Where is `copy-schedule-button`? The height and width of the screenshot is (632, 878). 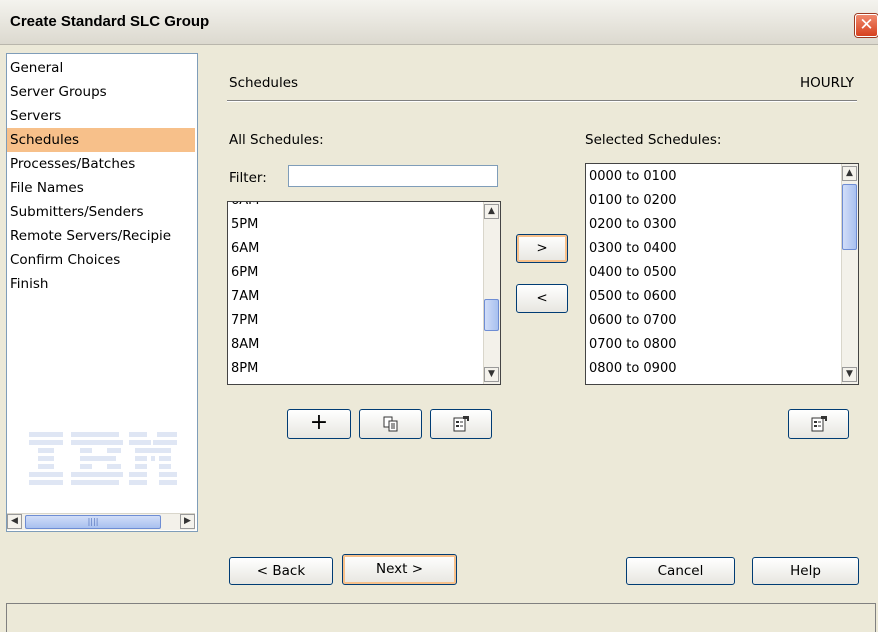 copy-schedule-button is located at coordinates (390, 424).